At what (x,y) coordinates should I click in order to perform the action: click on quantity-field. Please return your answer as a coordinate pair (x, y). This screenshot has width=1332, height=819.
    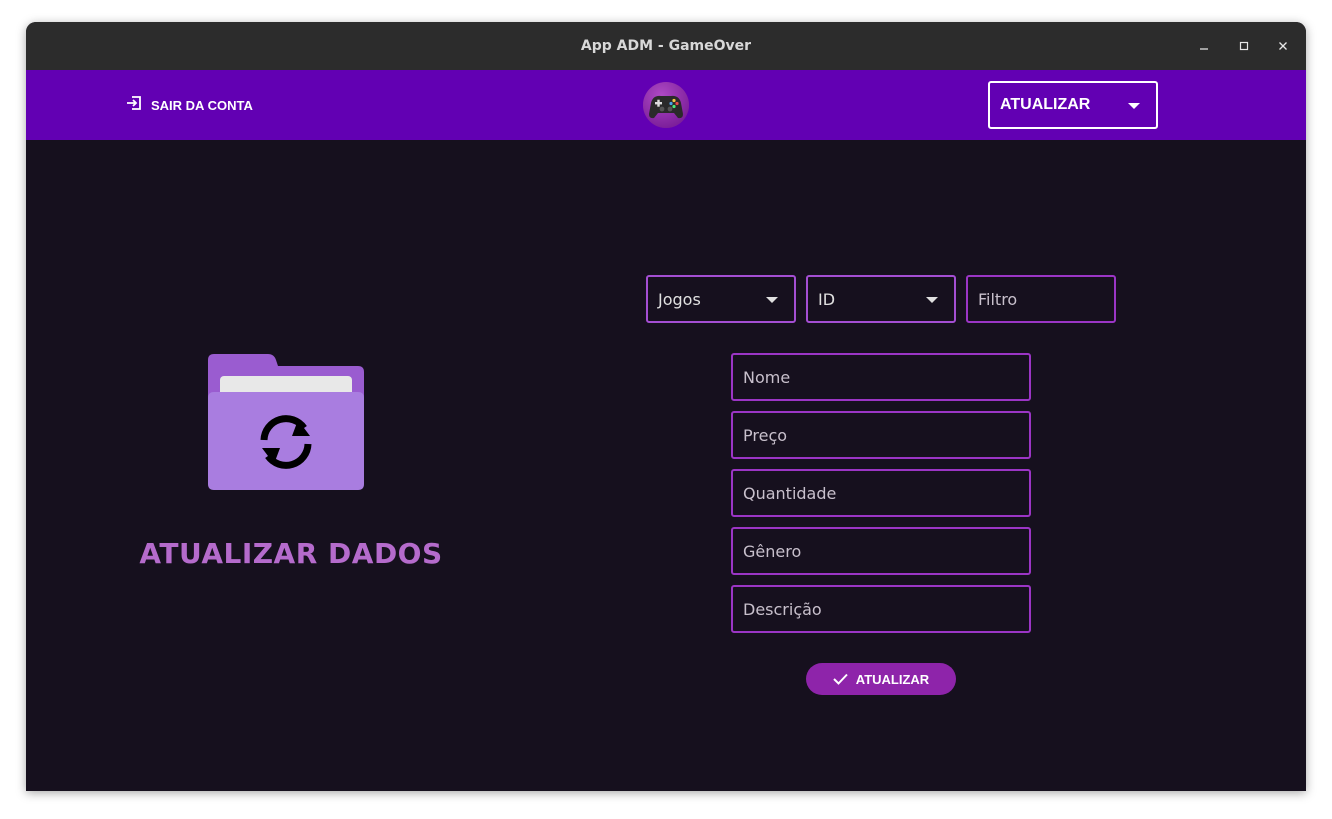
    Looking at the image, I should click on (881, 493).